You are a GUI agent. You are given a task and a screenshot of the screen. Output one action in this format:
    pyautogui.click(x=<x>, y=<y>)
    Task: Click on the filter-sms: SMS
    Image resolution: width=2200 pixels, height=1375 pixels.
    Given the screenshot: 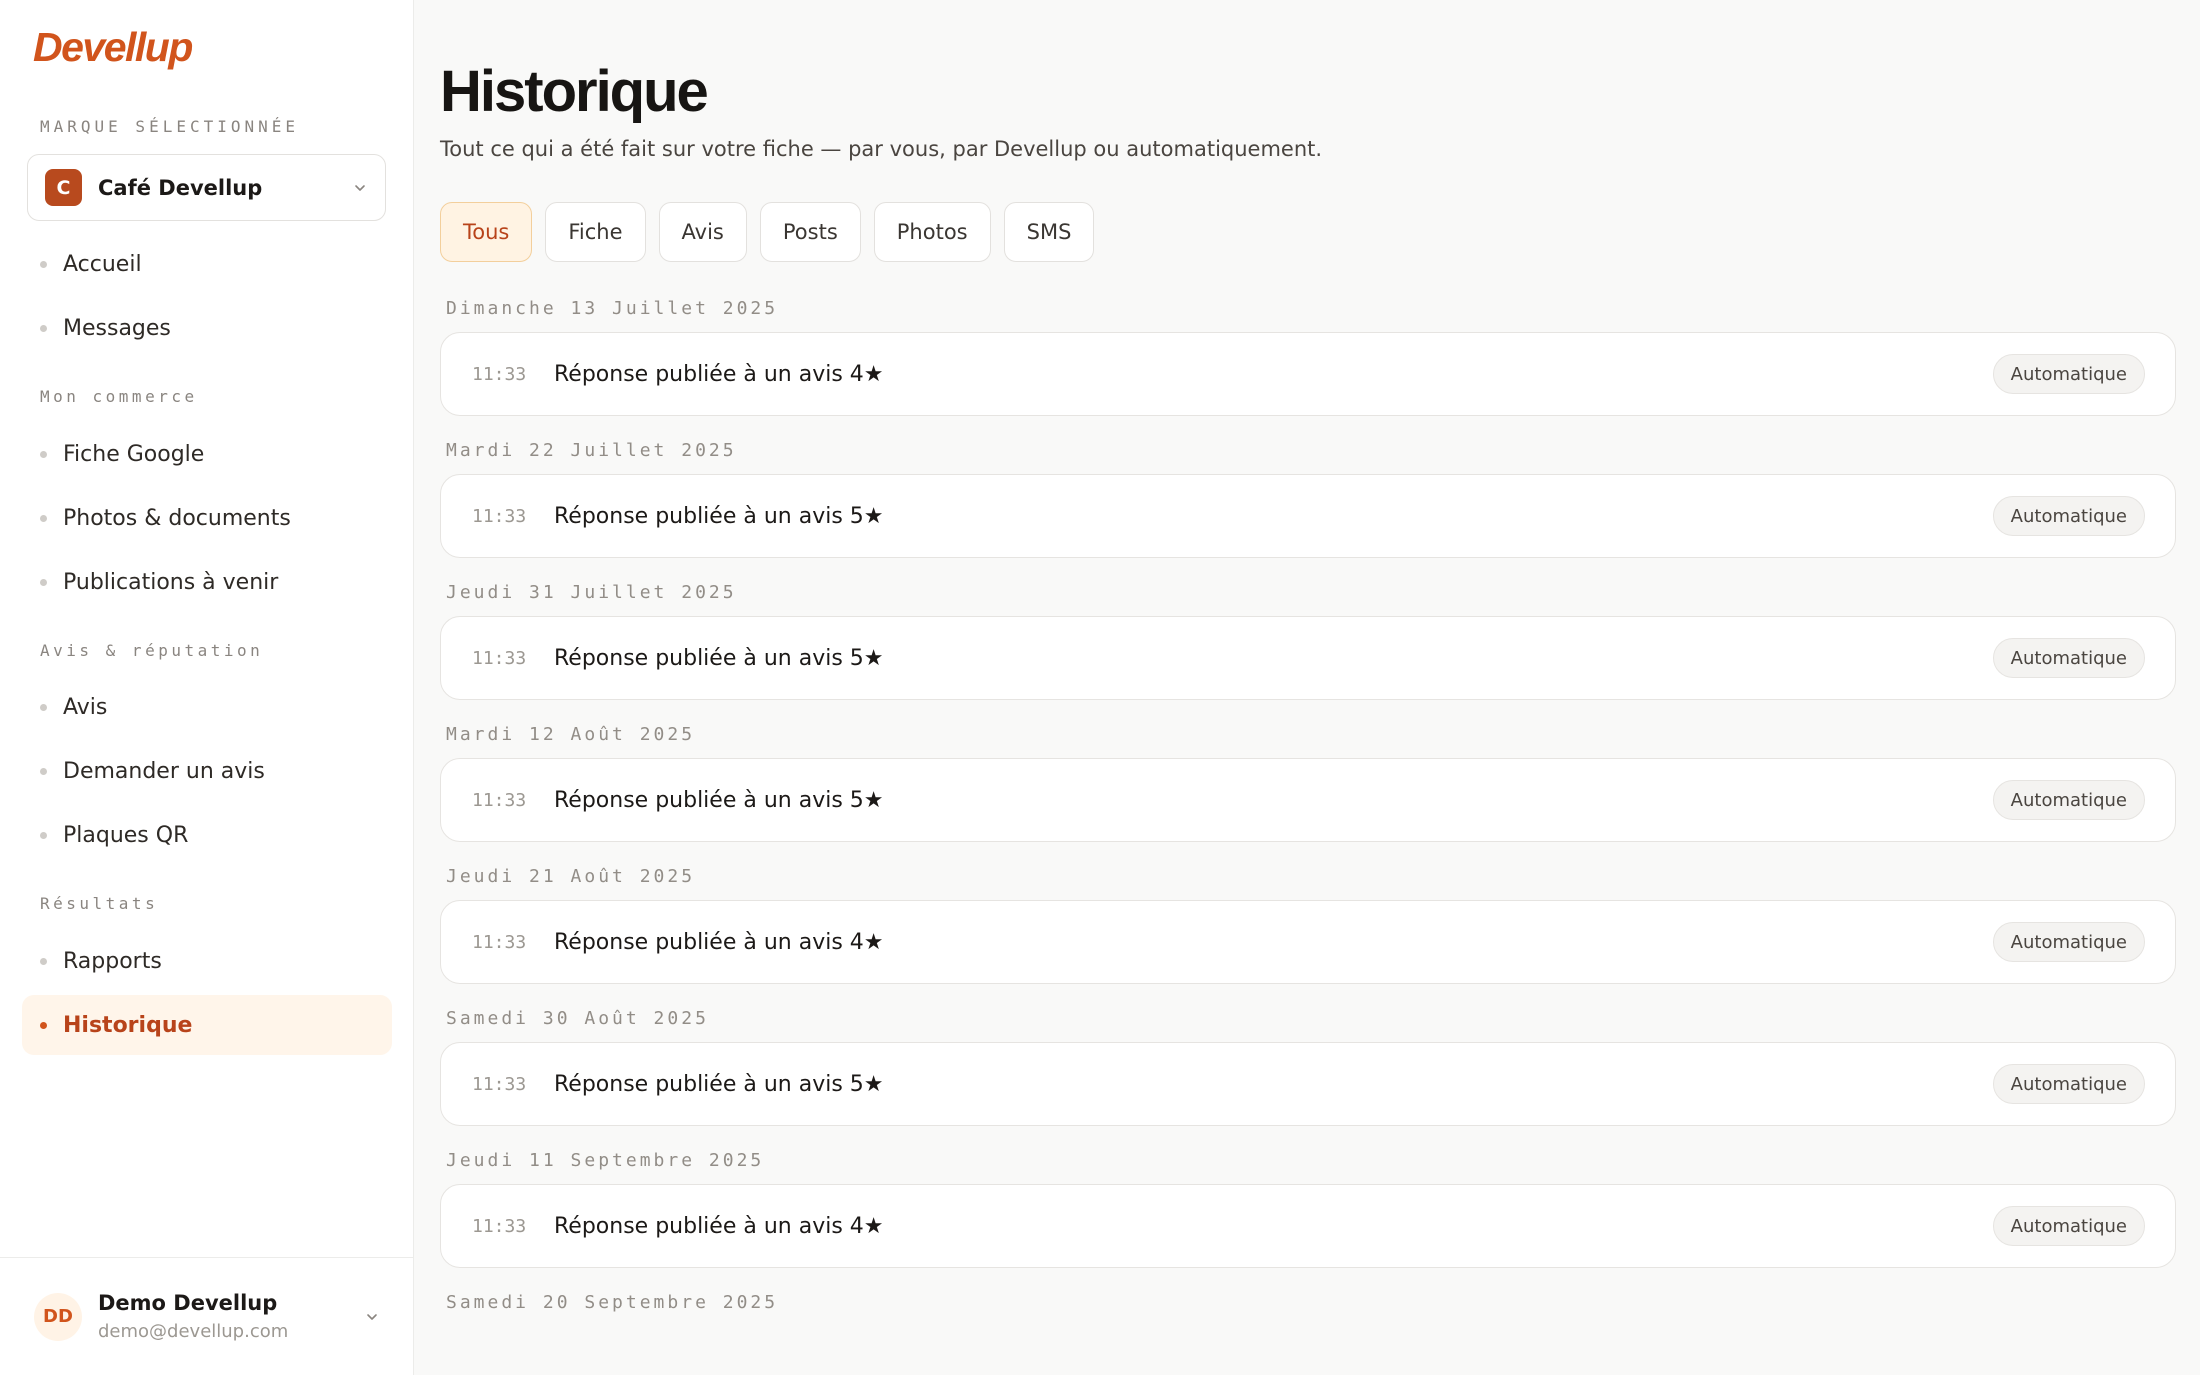 What is the action you would take?
    pyautogui.click(x=1049, y=232)
    